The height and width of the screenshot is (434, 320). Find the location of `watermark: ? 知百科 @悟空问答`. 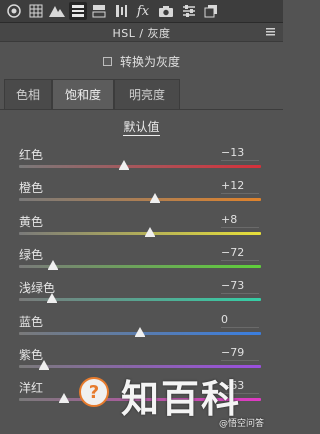

watermark: ? 知百科 @悟空问答 is located at coordinates (178, 401).